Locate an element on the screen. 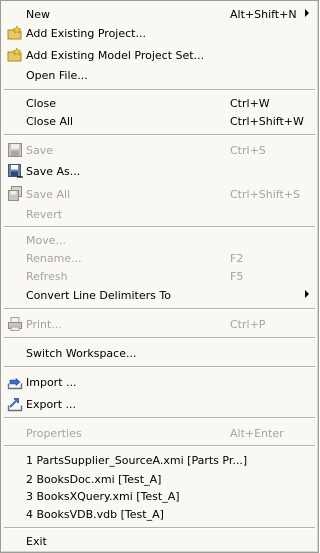  menu-item-accelerator: Ctrl+Shift+S is located at coordinates (265, 194).